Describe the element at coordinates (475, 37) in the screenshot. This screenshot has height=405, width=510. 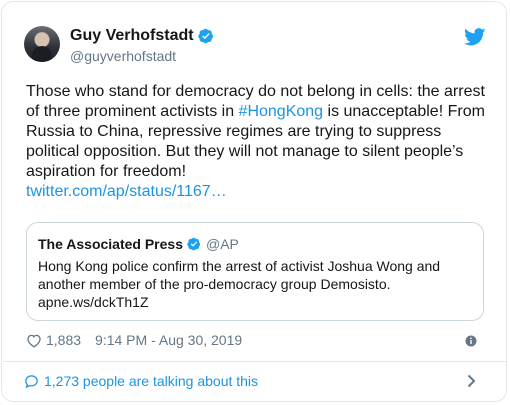
I see `twitter-bird-icon` at that location.